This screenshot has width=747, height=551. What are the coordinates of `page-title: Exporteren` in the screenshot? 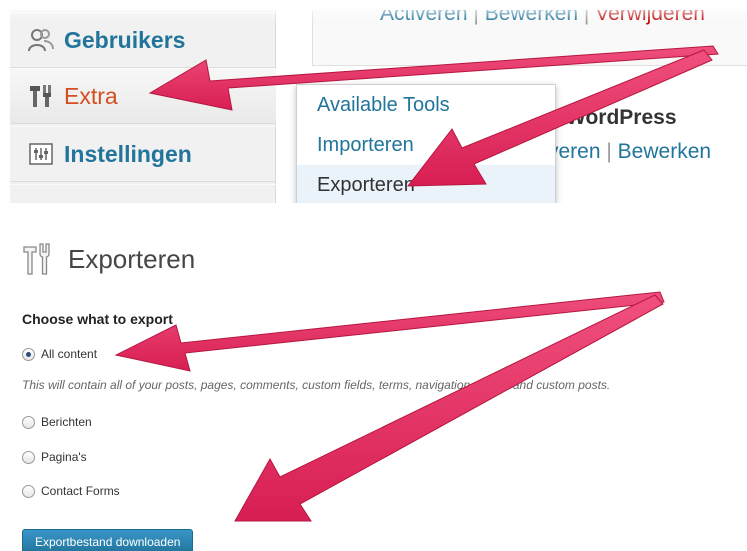 It's located at (132, 258).